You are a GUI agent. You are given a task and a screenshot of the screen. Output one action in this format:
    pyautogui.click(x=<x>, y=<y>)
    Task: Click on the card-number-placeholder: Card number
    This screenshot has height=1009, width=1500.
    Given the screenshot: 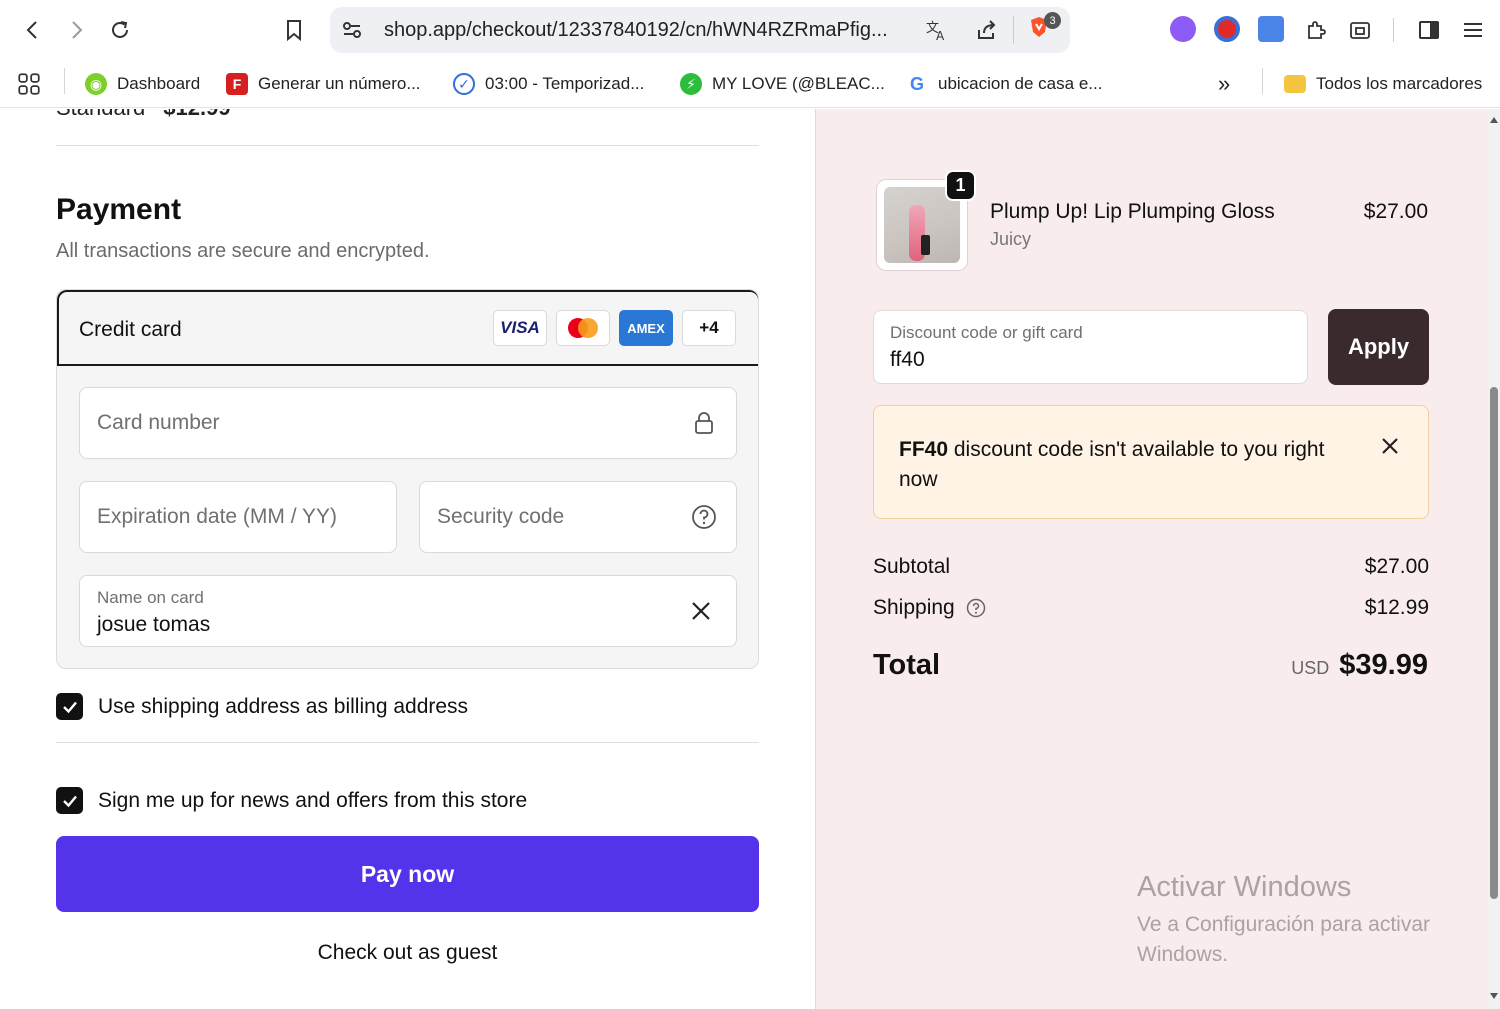 What is the action you would take?
    pyautogui.click(x=158, y=422)
    